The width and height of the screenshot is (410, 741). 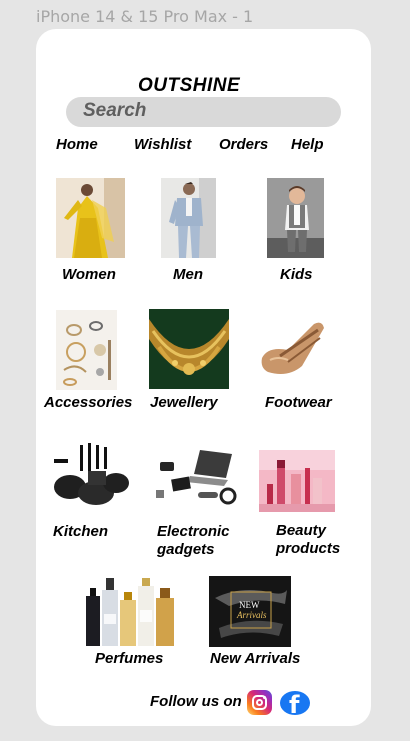 I want to click on women-image, so click(x=90, y=218).